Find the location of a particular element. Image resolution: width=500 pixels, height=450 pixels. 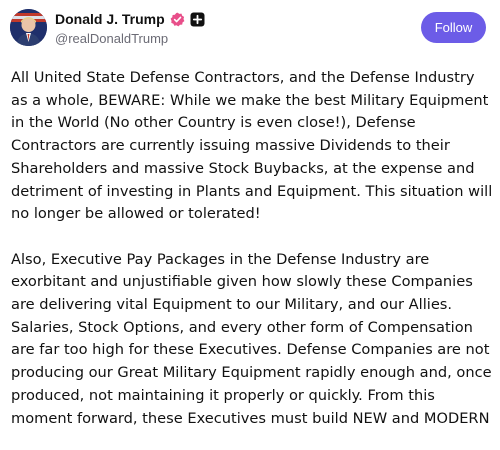

follow-button: Follow is located at coordinates (453, 27).